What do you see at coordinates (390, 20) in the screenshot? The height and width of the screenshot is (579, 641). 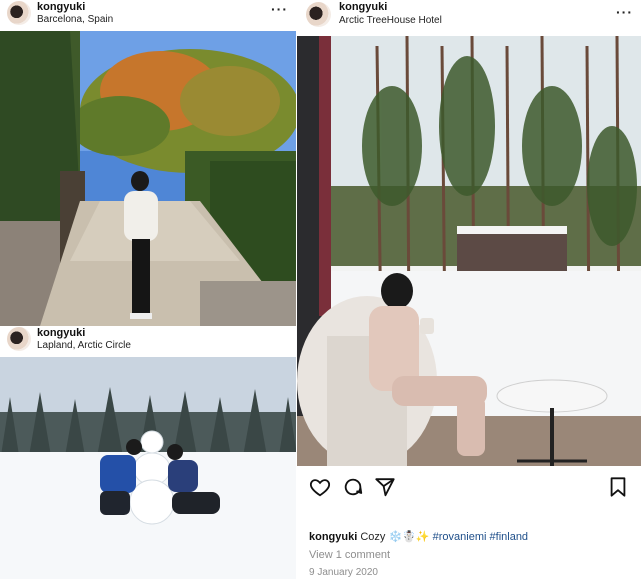 I see `location: Arctic TreeHouse Hotel` at bounding box center [390, 20].